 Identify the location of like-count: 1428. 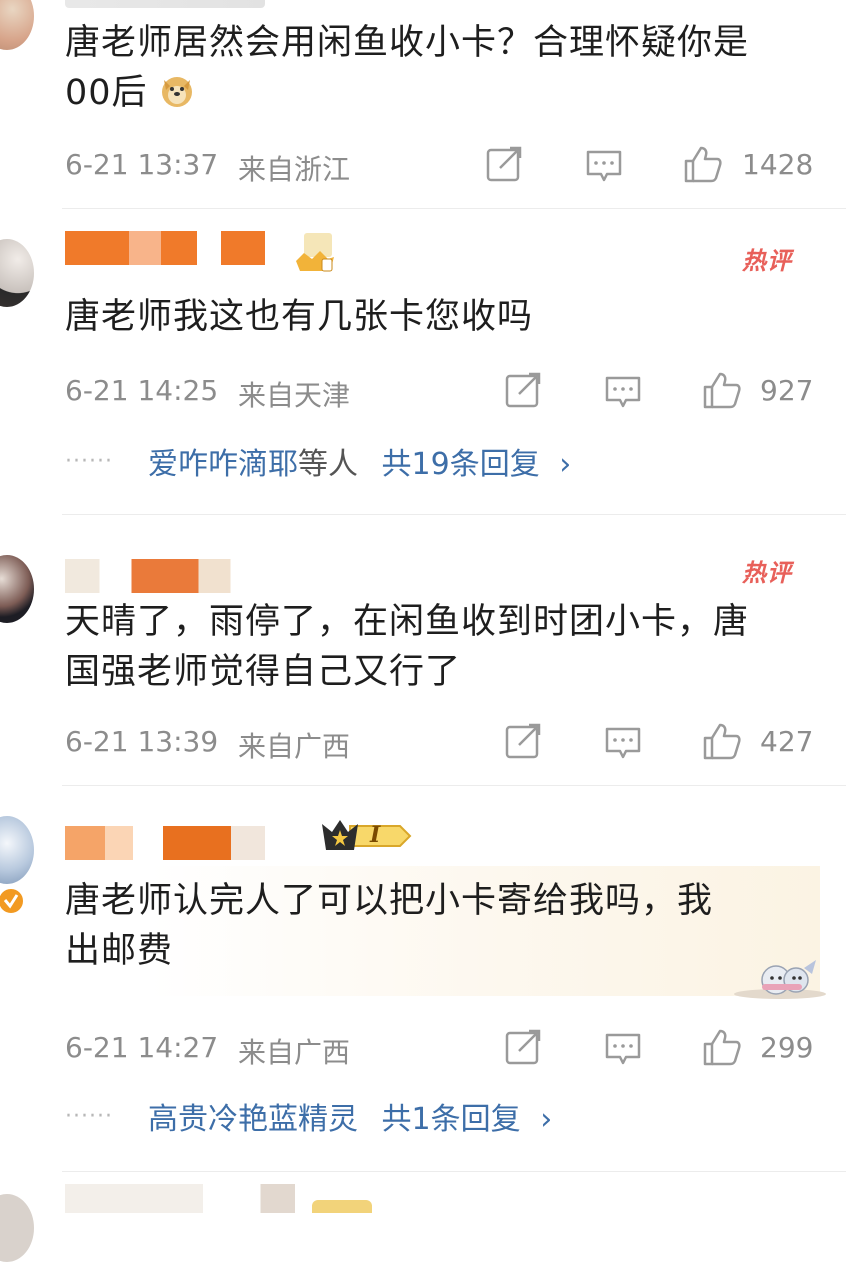
(778, 164).